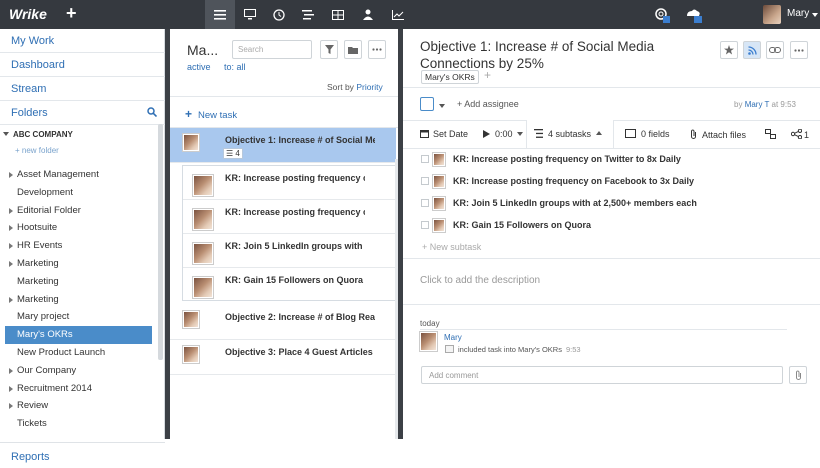 This screenshot has height=468, width=820. What do you see at coordinates (451, 134) in the screenshot?
I see `set-date-label: Set Date` at bounding box center [451, 134].